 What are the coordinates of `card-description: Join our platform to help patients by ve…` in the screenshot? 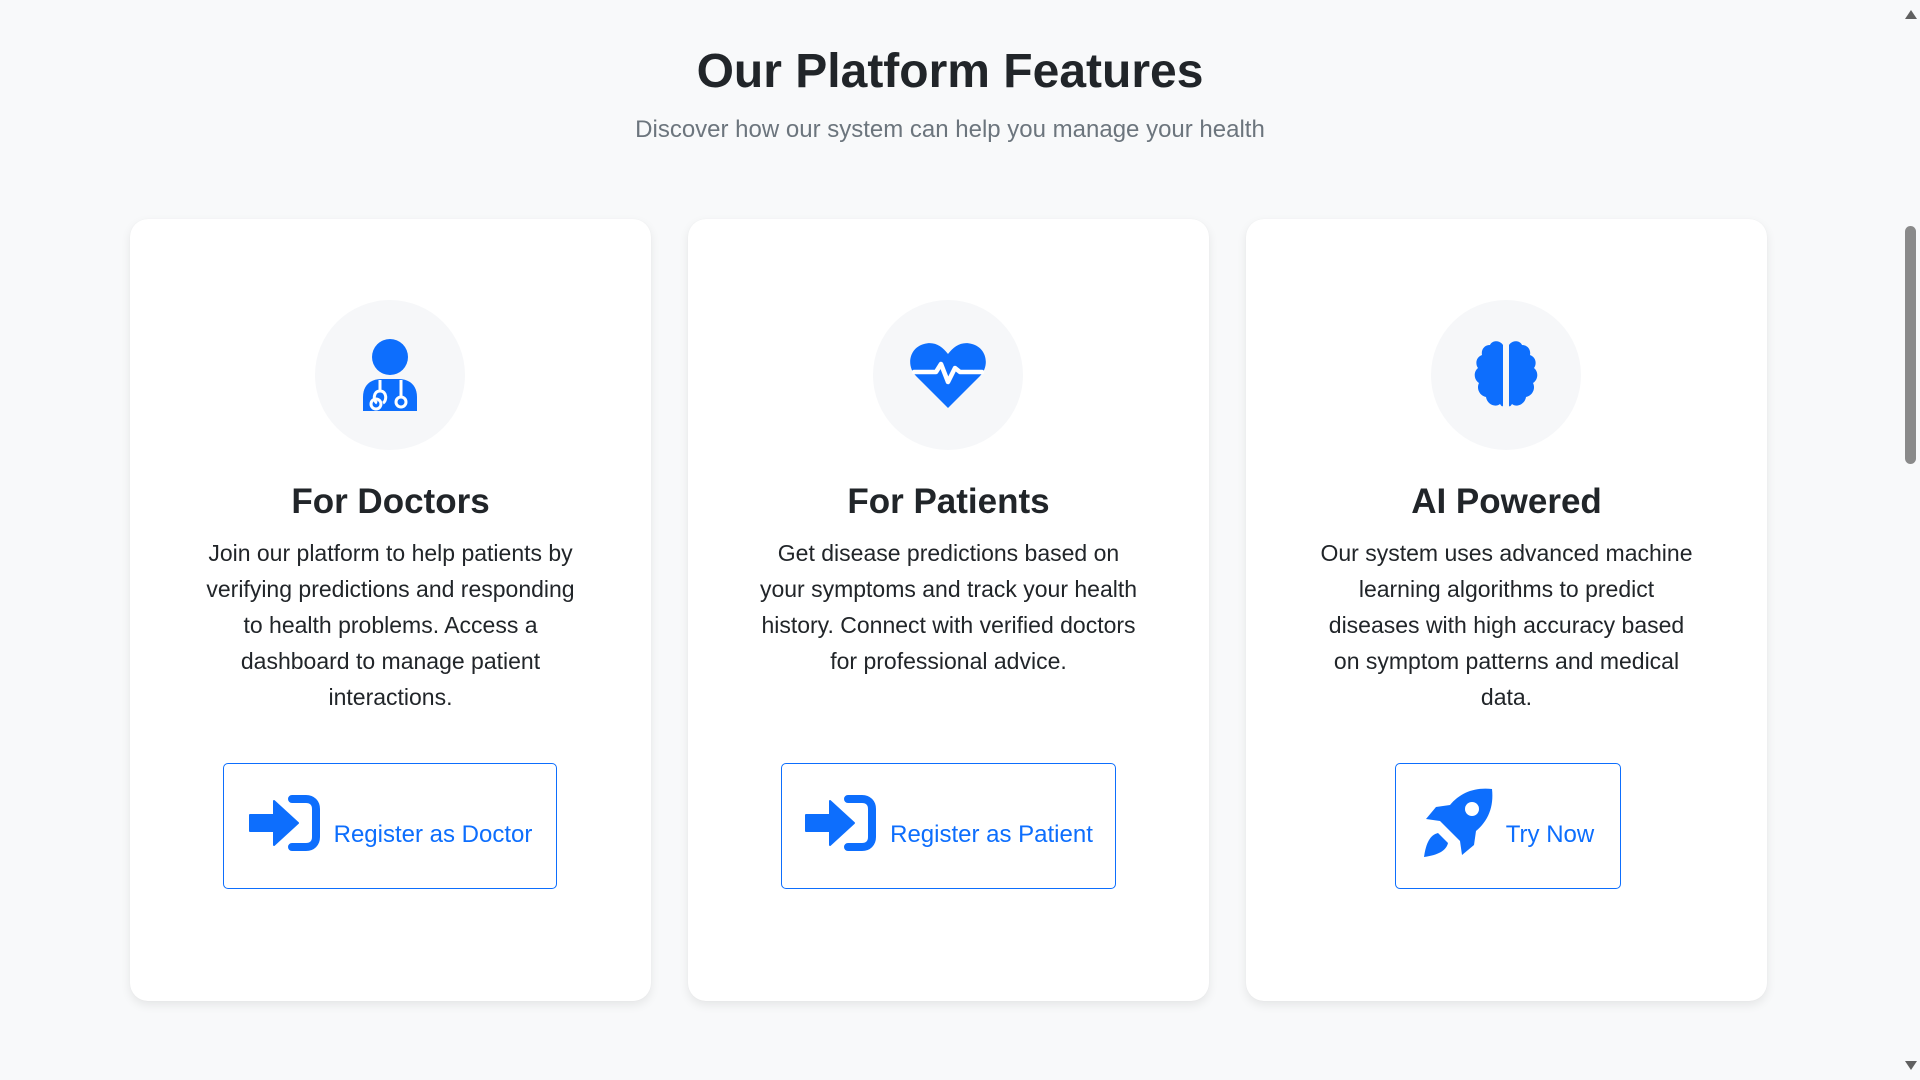 It's located at (390, 625).